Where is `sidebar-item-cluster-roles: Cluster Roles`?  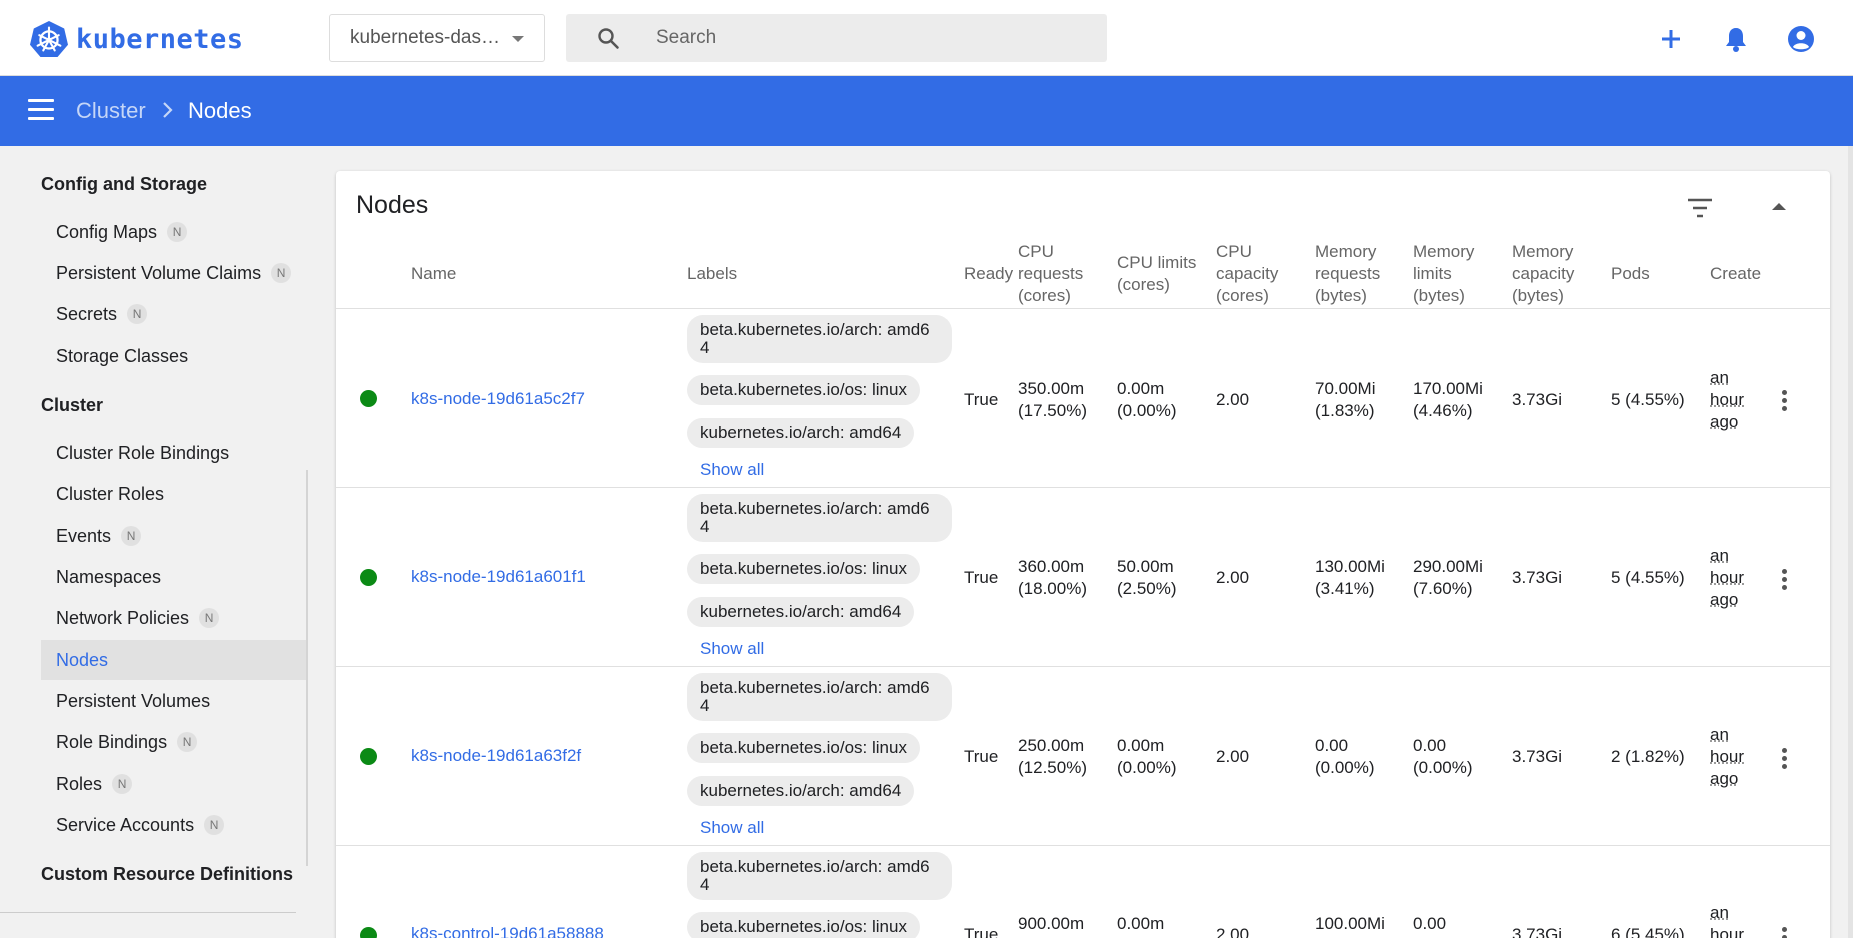 sidebar-item-cluster-roles: Cluster Roles is located at coordinates (173, 494).